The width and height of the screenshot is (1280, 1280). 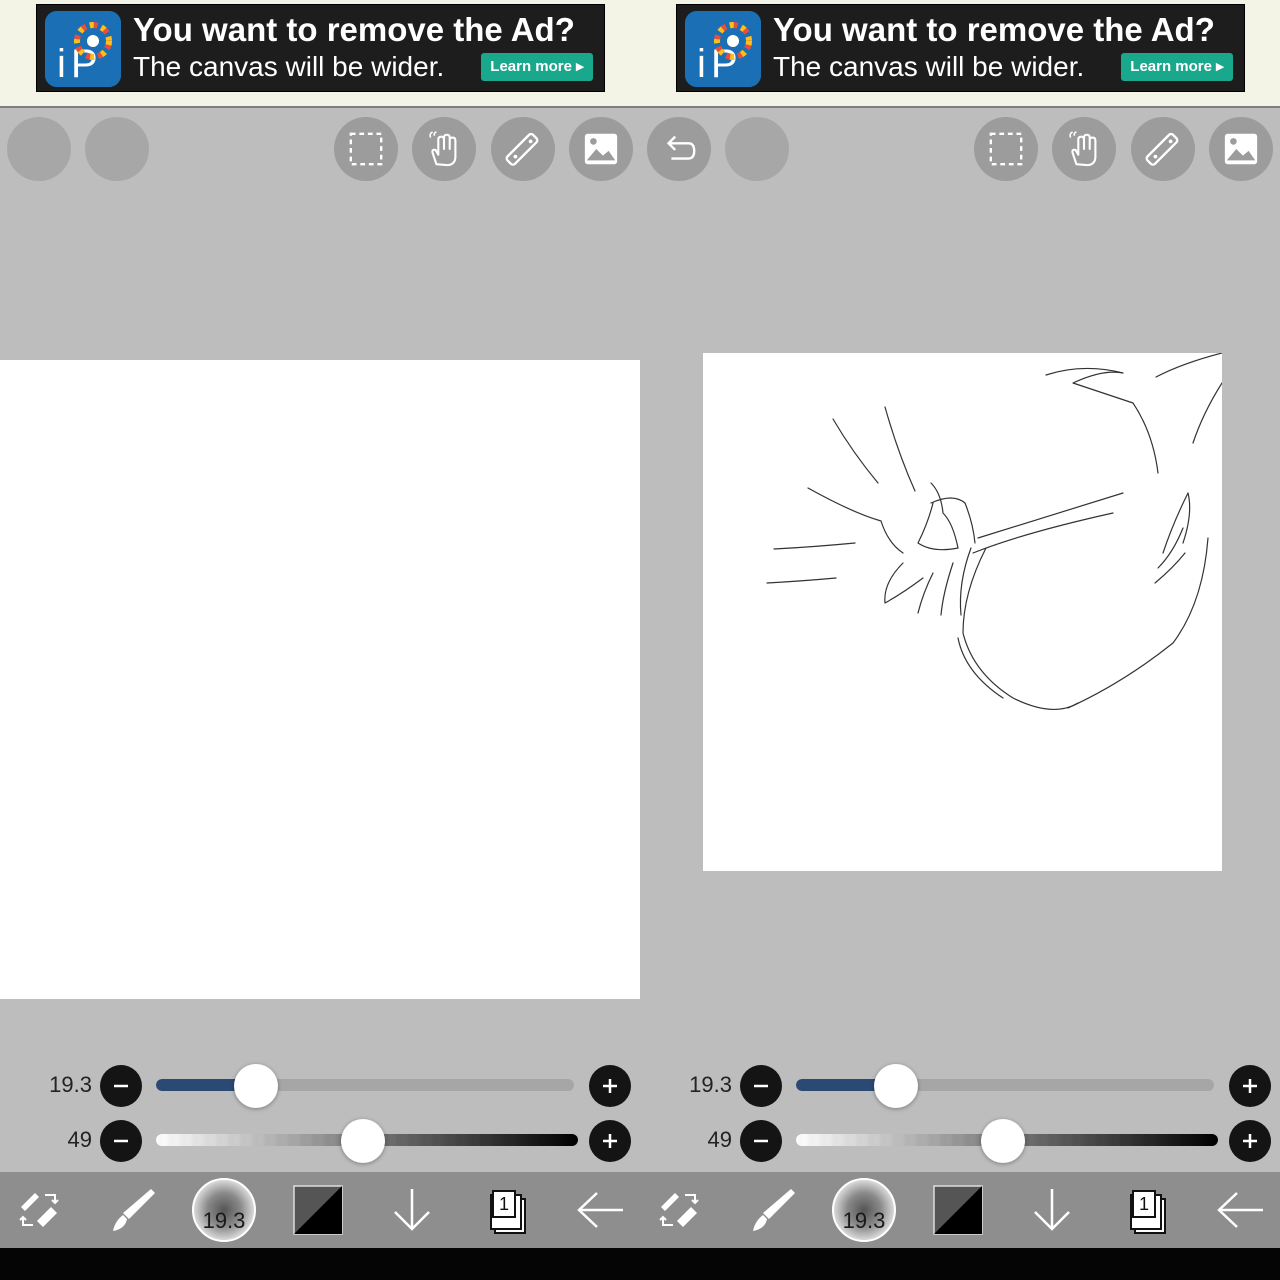 What do you see at coordinates (117, 149) in the screenshot?
I see `layers-panel-icon` at bounding box center [117, 149].